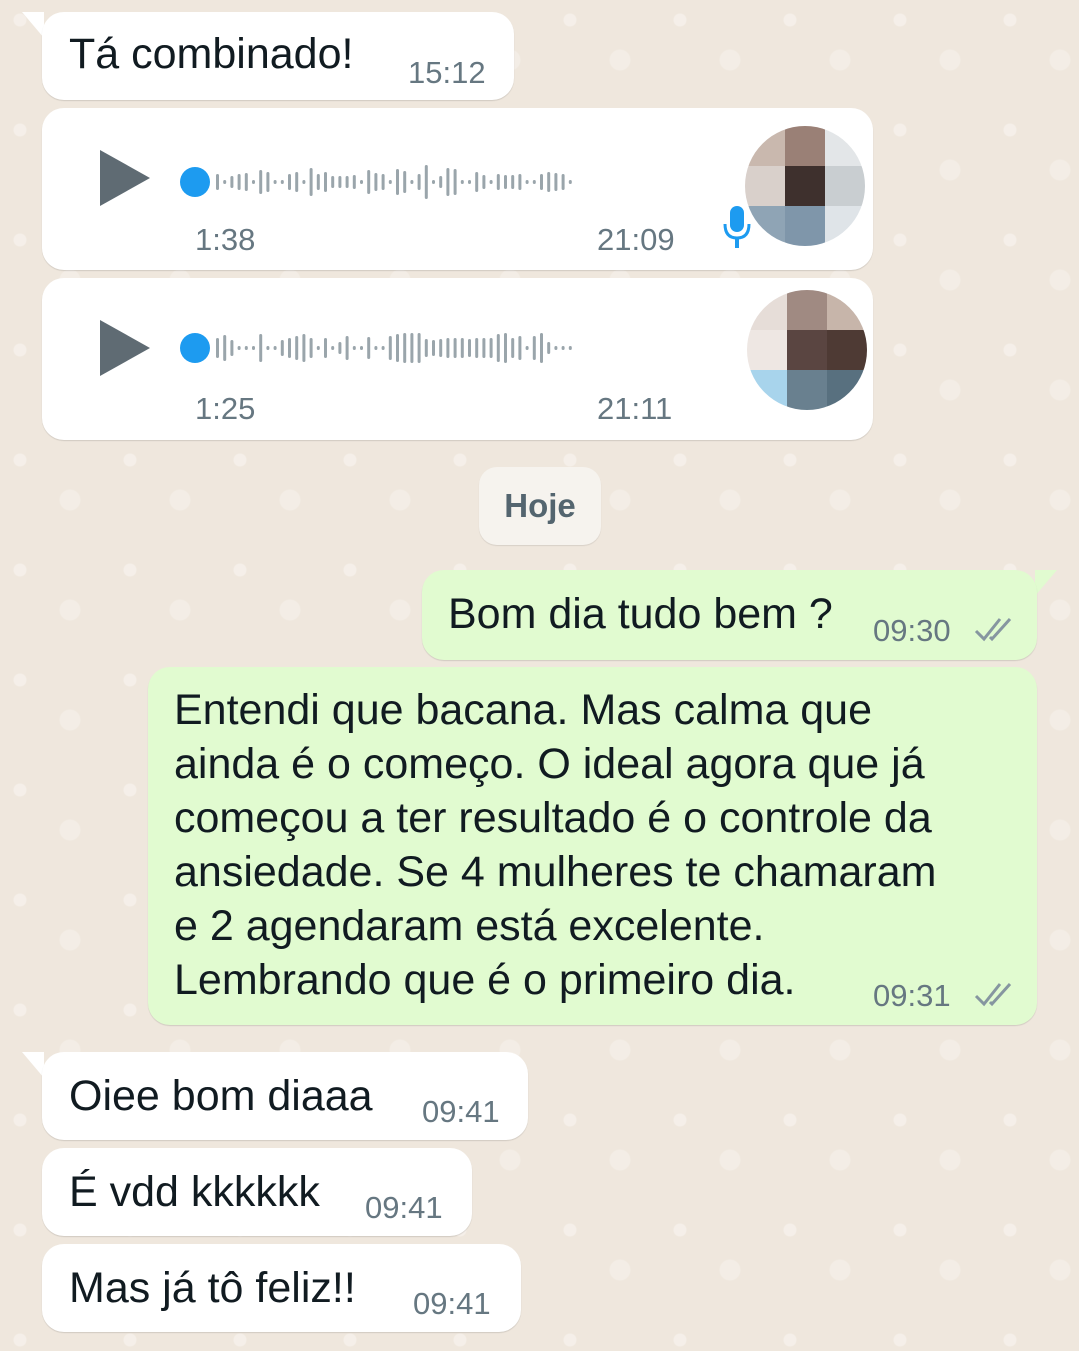  Describe the element at coordinates (636, 239) in the screenshot. I see `message-time: 21:09` at that location.